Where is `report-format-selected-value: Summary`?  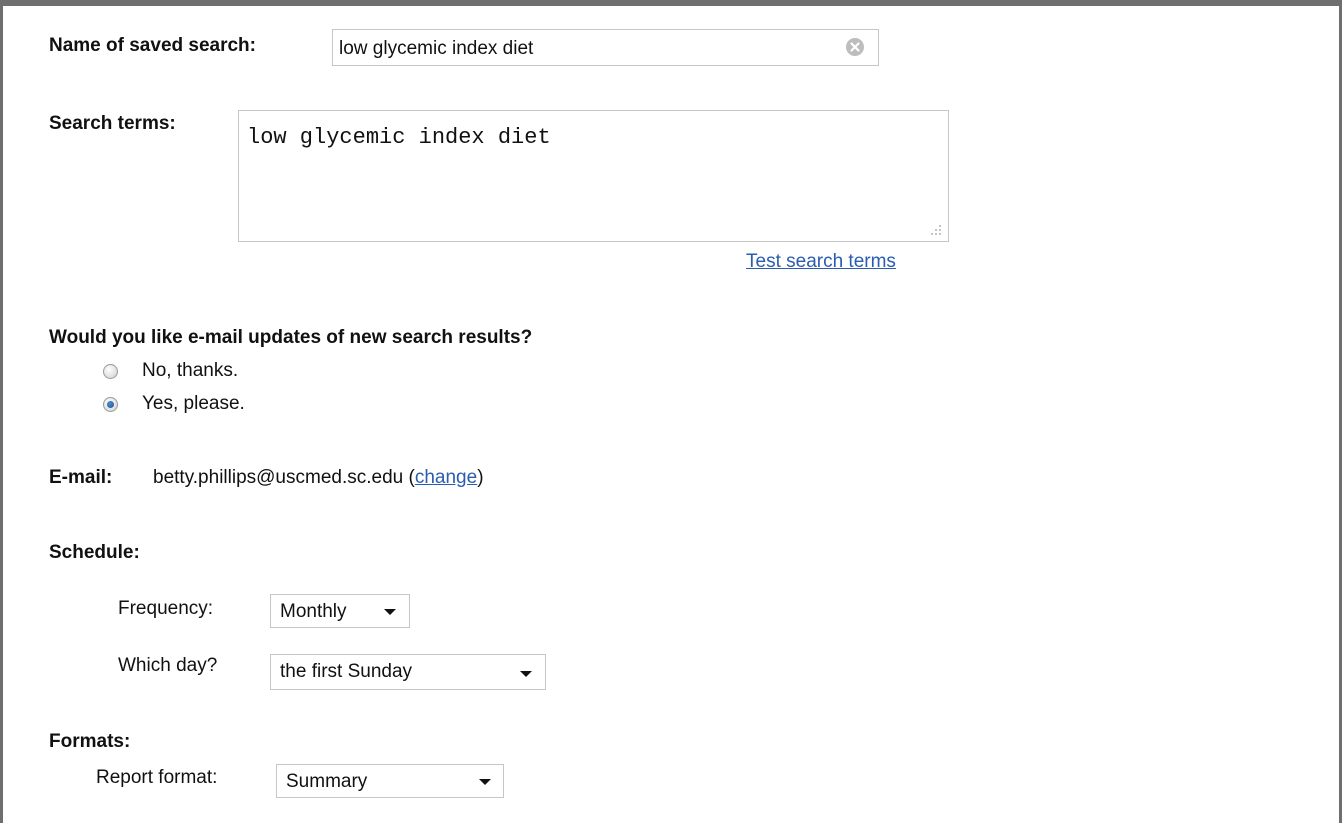
report-format-selected-value: Summary is located at coordinates (327, 781).